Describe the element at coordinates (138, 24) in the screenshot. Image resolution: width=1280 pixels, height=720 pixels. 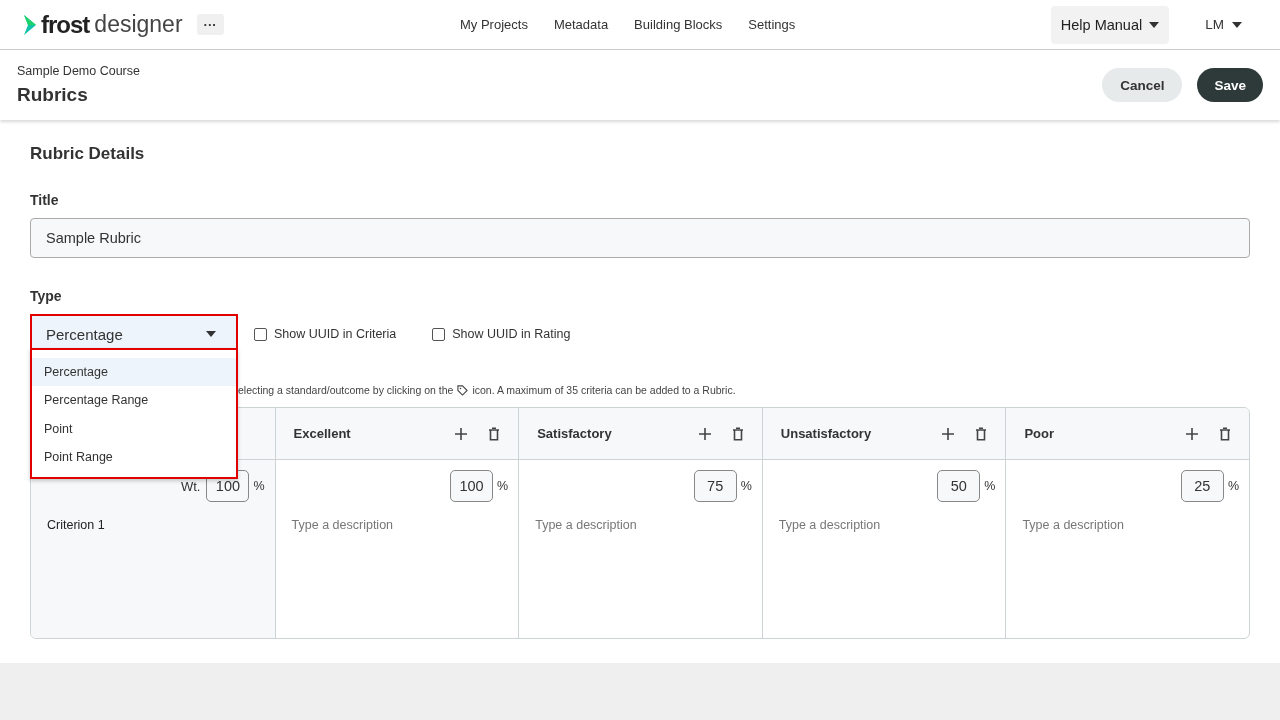
I see `logo-text: designer` at that location.